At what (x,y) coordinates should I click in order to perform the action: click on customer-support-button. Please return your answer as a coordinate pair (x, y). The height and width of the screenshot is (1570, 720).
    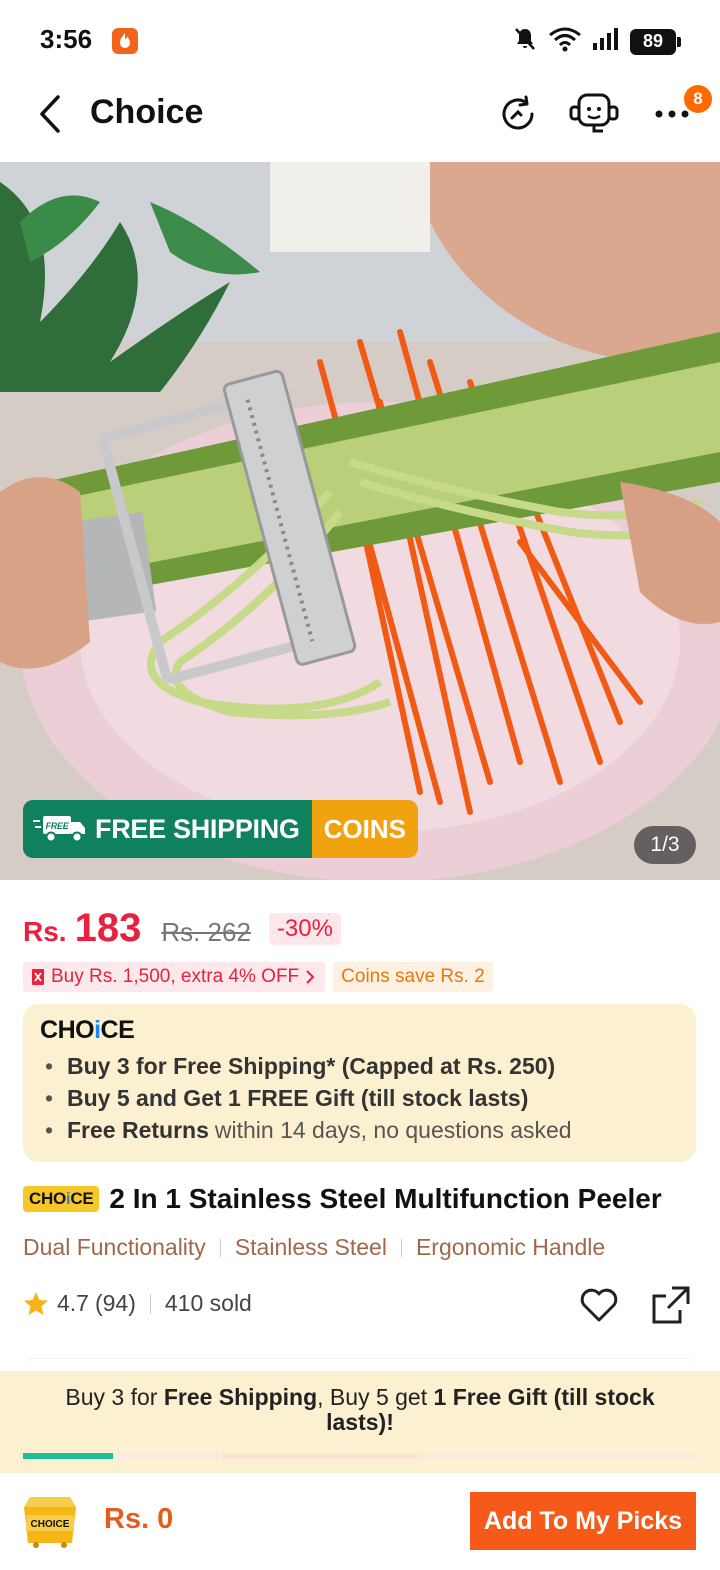
    Looking at the image, I should click on (594, 114).